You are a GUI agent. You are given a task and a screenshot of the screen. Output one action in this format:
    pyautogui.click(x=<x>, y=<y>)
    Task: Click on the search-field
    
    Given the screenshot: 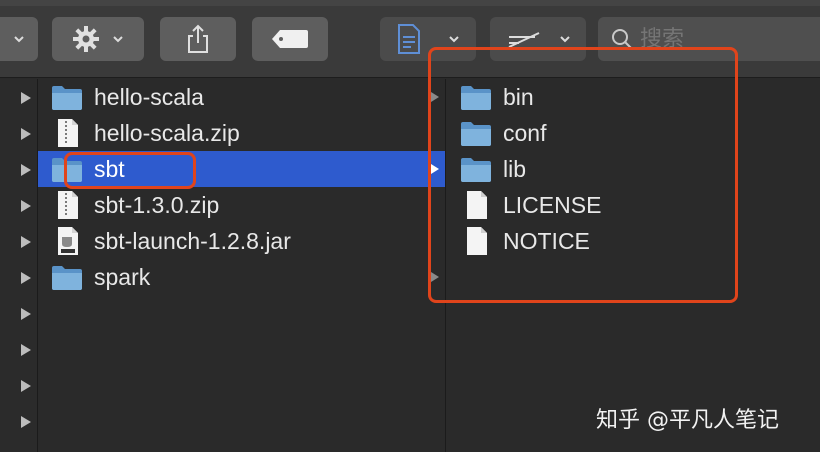 What is the action you would take?
    pyautogui.click(x=709, y=39)
    